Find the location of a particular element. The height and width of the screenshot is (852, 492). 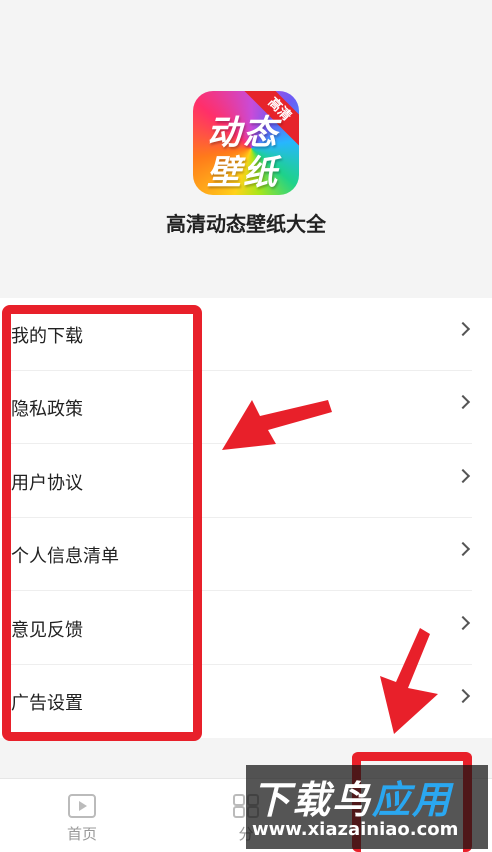

app-logo-icon: 高清 动态 壁纸 is located at coordinates (246, 143).